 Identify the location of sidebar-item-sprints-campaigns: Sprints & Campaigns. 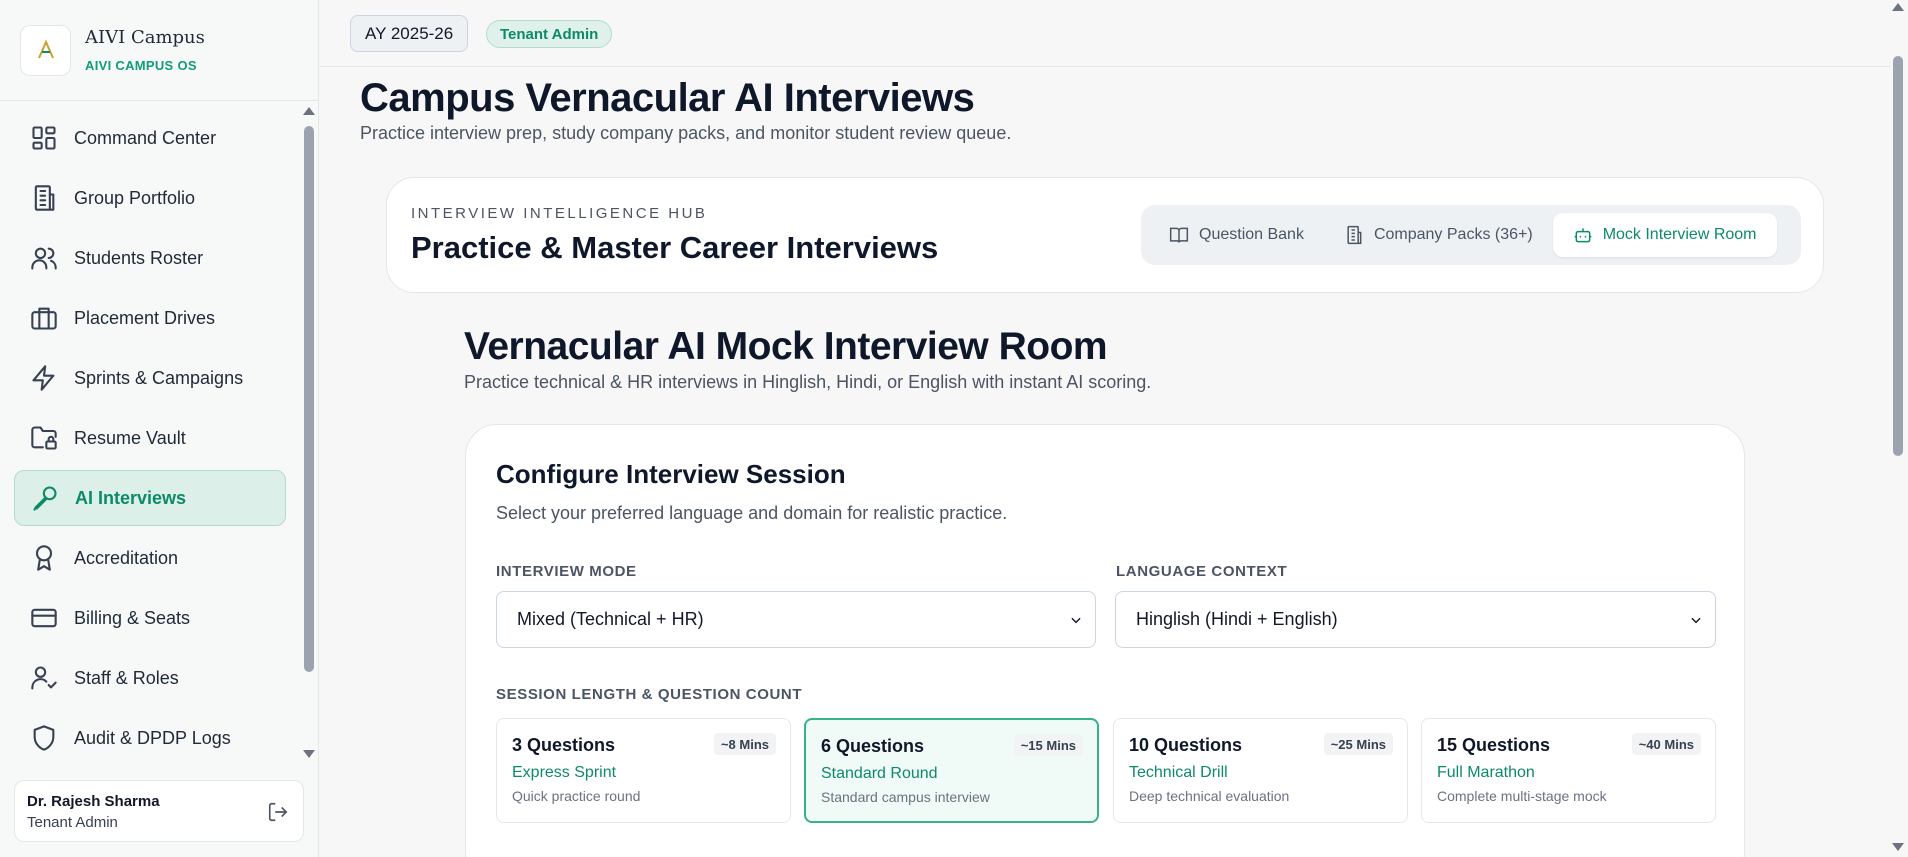
(150, 378).